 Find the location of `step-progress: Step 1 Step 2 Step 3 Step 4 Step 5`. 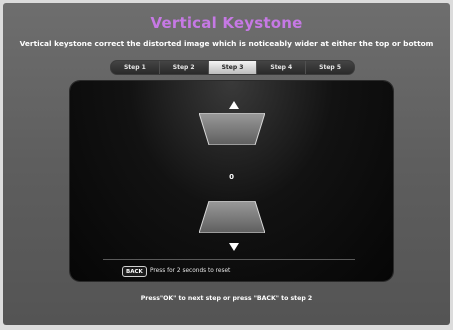

step-progress: Step 1 Step 2 Step 3 Step 4 Step 5 is located at coordinates (232, 67).